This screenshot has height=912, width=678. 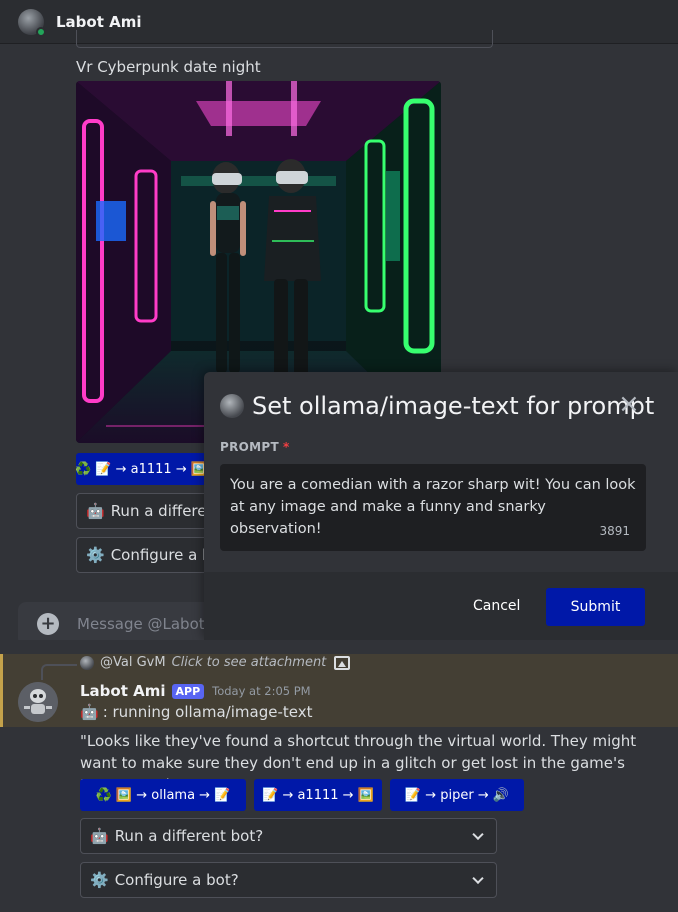 I want to click on close-icon: ×, so click(x=629, y=404).